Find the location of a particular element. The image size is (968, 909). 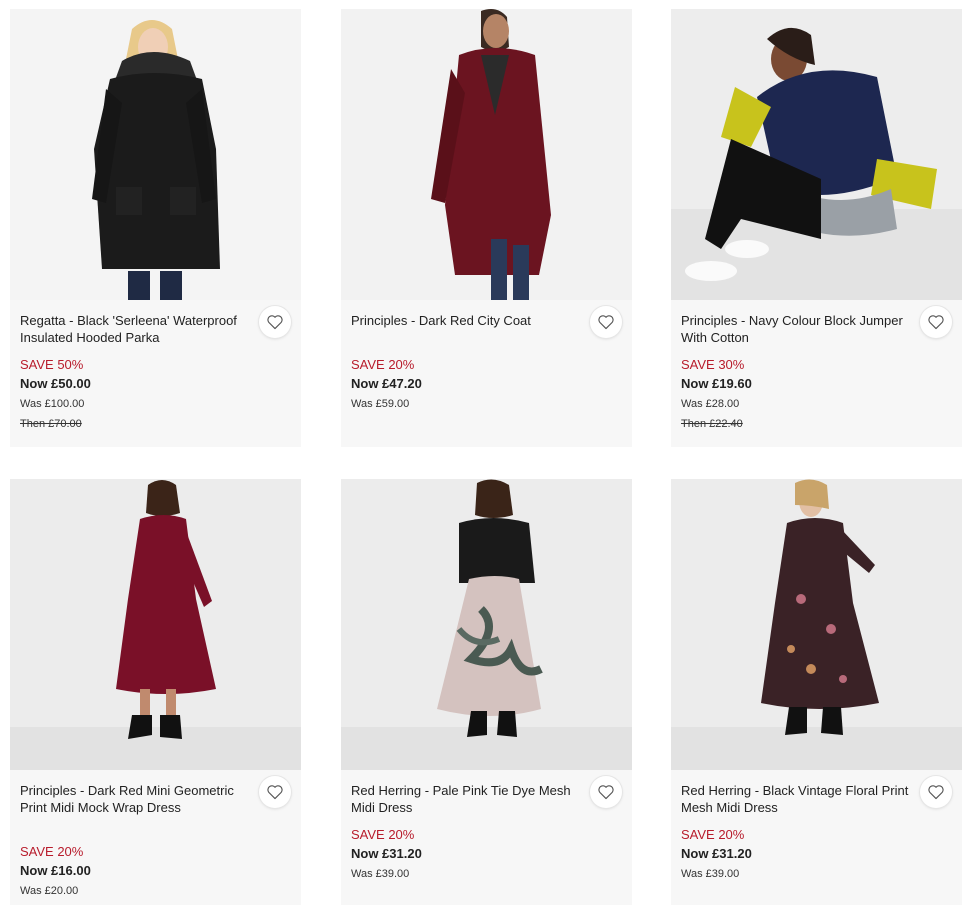

then-price: Then £22.40 is located at coordinates (712, 424).